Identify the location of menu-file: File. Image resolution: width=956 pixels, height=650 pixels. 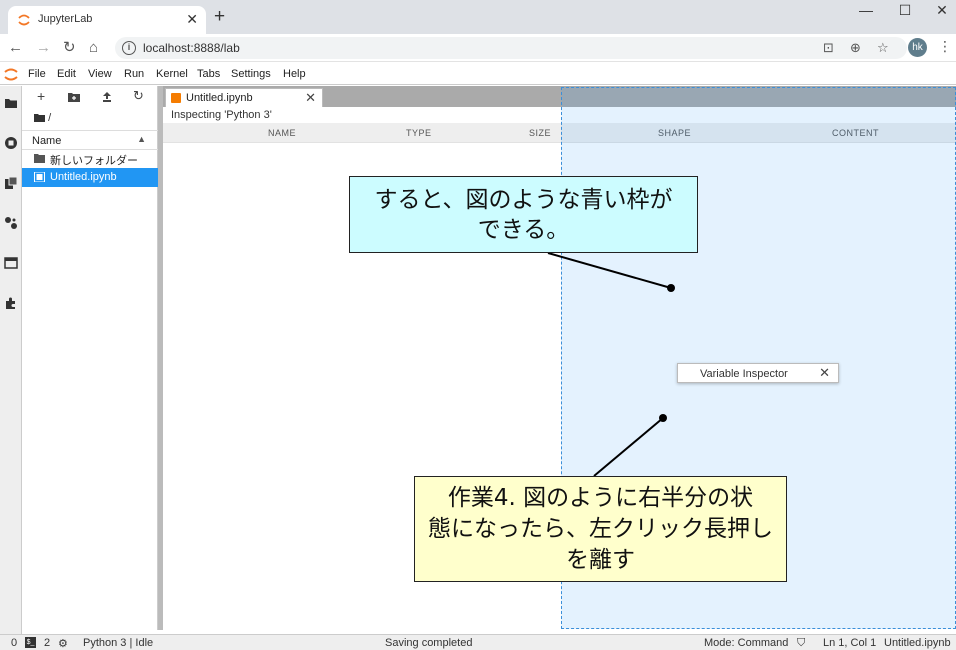
(37, 74).